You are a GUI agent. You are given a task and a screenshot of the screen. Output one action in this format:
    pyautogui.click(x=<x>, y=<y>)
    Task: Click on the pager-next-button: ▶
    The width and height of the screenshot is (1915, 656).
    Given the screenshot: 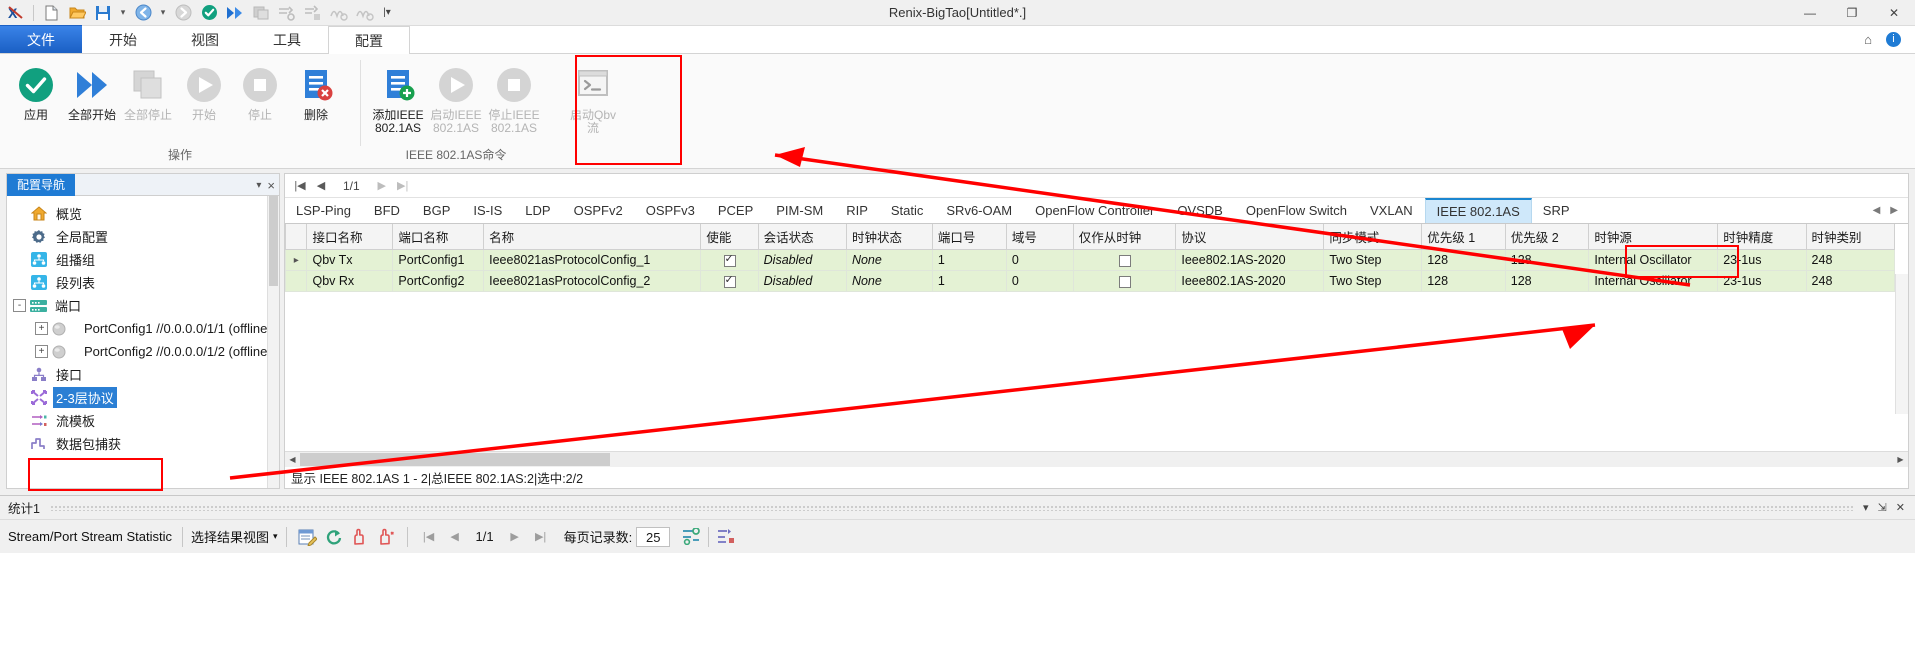 What is the action you would take?
    pyautogui.click(x=382, y=185)
    